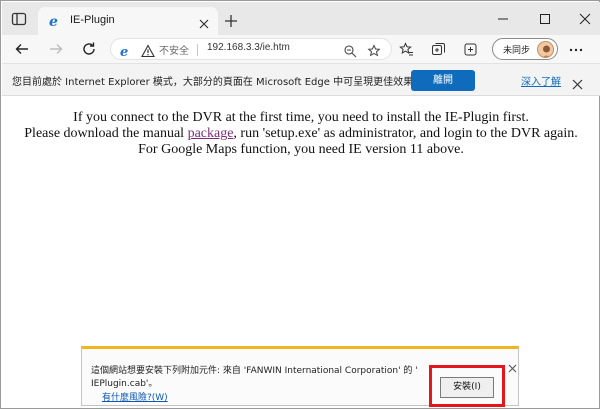  I want to click on package-link: package, so click(211, 133).